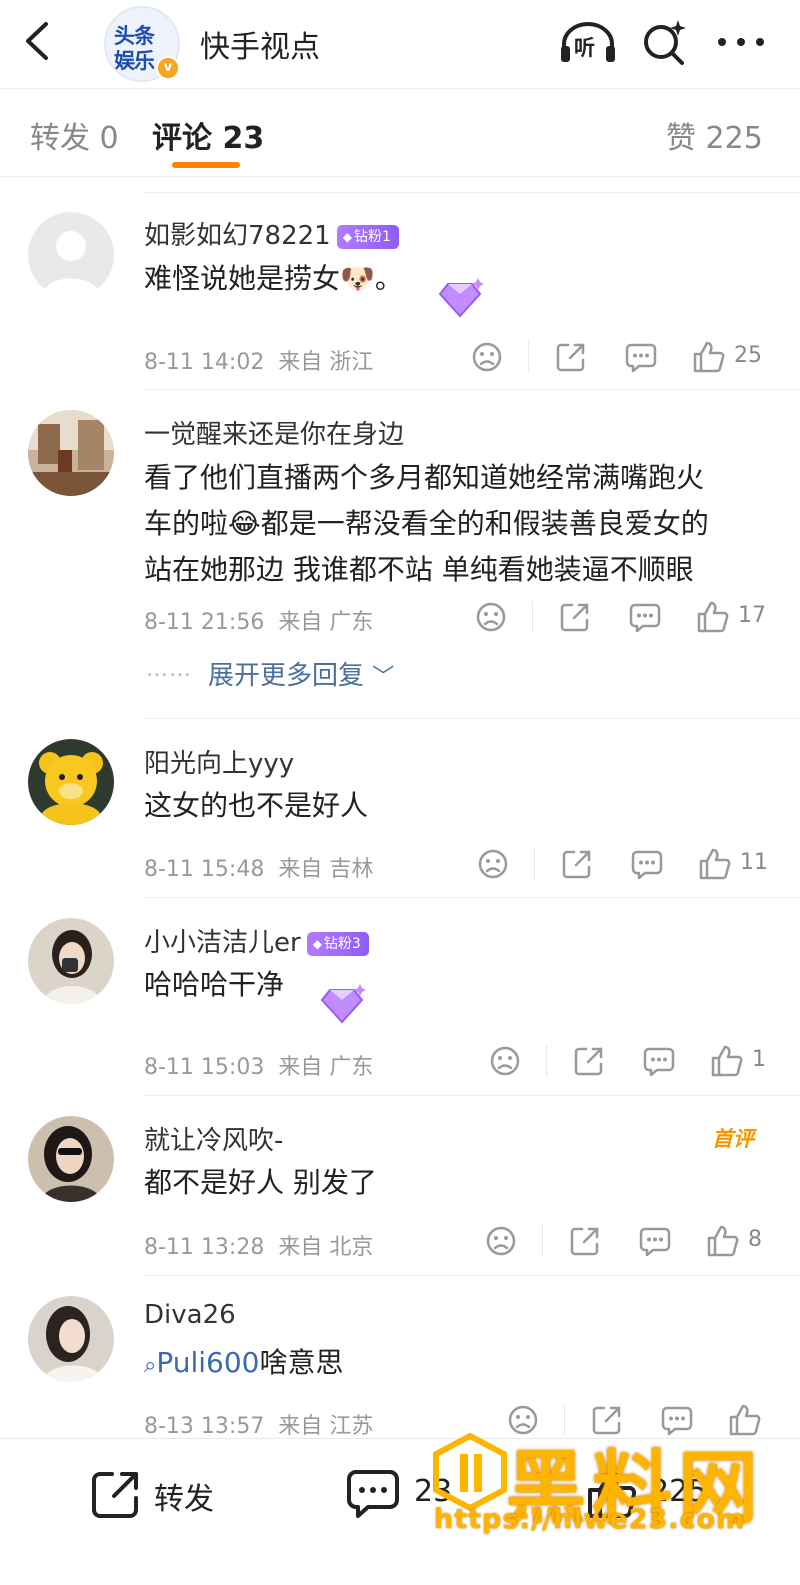 The image size is (800, 1585). I want to click on comment-text-segment: 车的啦, so click(186, 523).